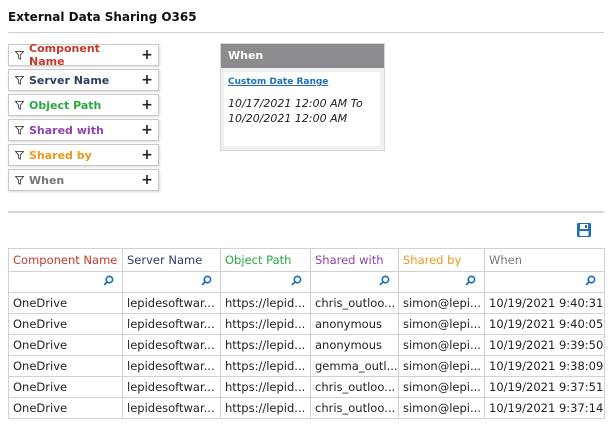  I want to click on filter-label: Component Name, so click(64, 55).